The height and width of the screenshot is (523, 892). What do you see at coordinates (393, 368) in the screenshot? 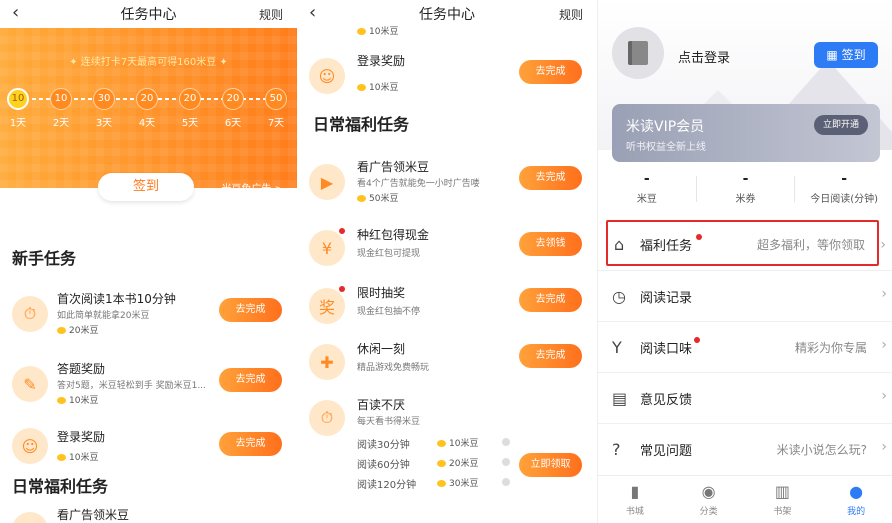
I see `task-desc: 精品游戏免费畅玩` at bounding box center [393, 368].